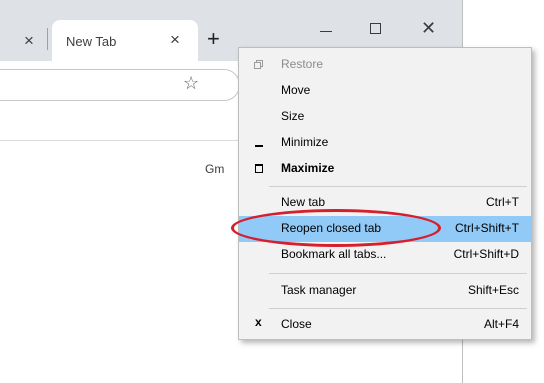 The image size is (544, 383). What do you see at coordinates (385, 65) in the screenshot?
I see `menu-item-restore: Restore` at bounding box center [385, 65].